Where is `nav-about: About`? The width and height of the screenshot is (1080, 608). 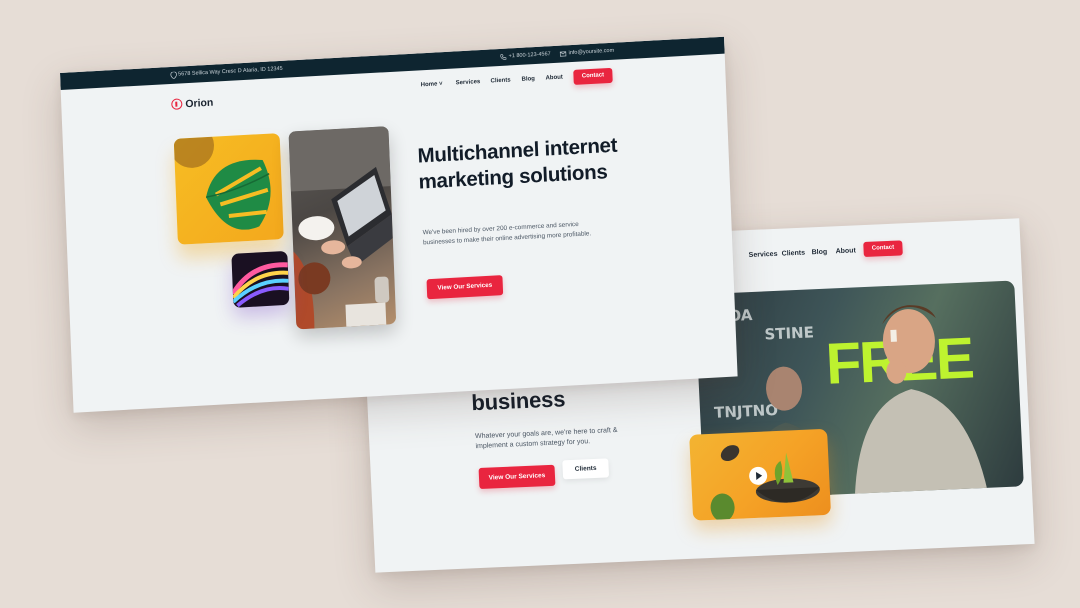
nav-about: About is located at coordinates (554, 78).